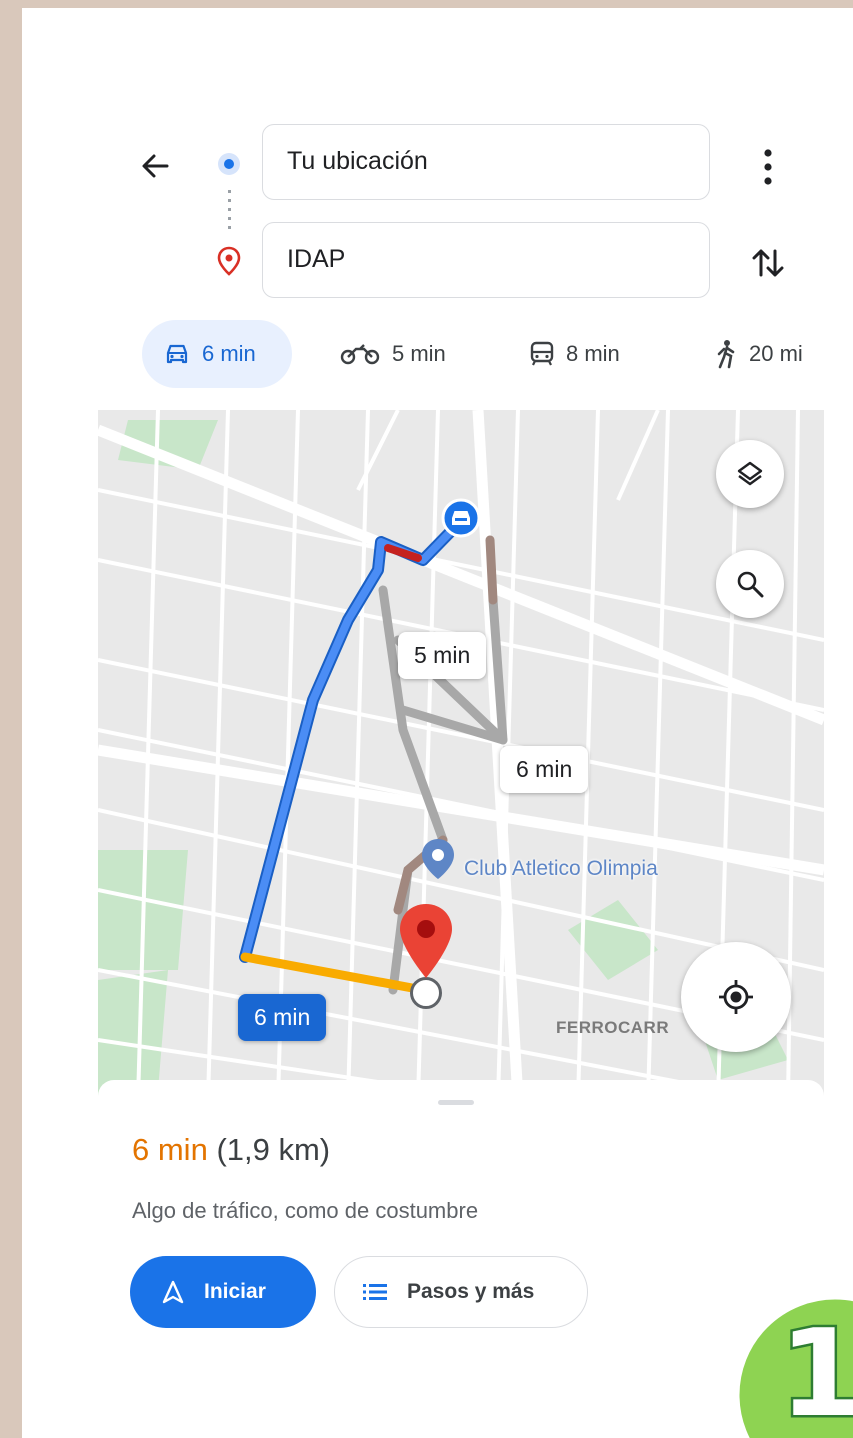  Describe the element at coordinates (229, 353) in the screenshot. I see `tab-car-time: 6 min` at that location.